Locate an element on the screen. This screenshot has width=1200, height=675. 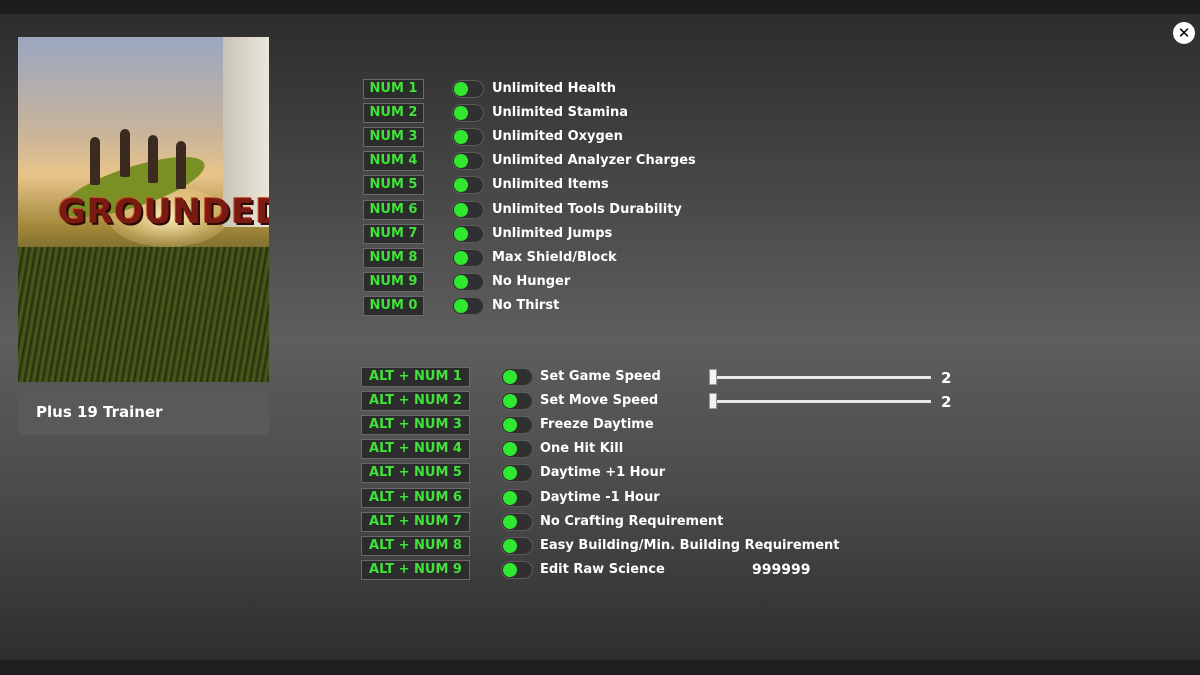
cheat-row: NUM 3 Unlimited Oxygen is located at coordinates (673, 137).